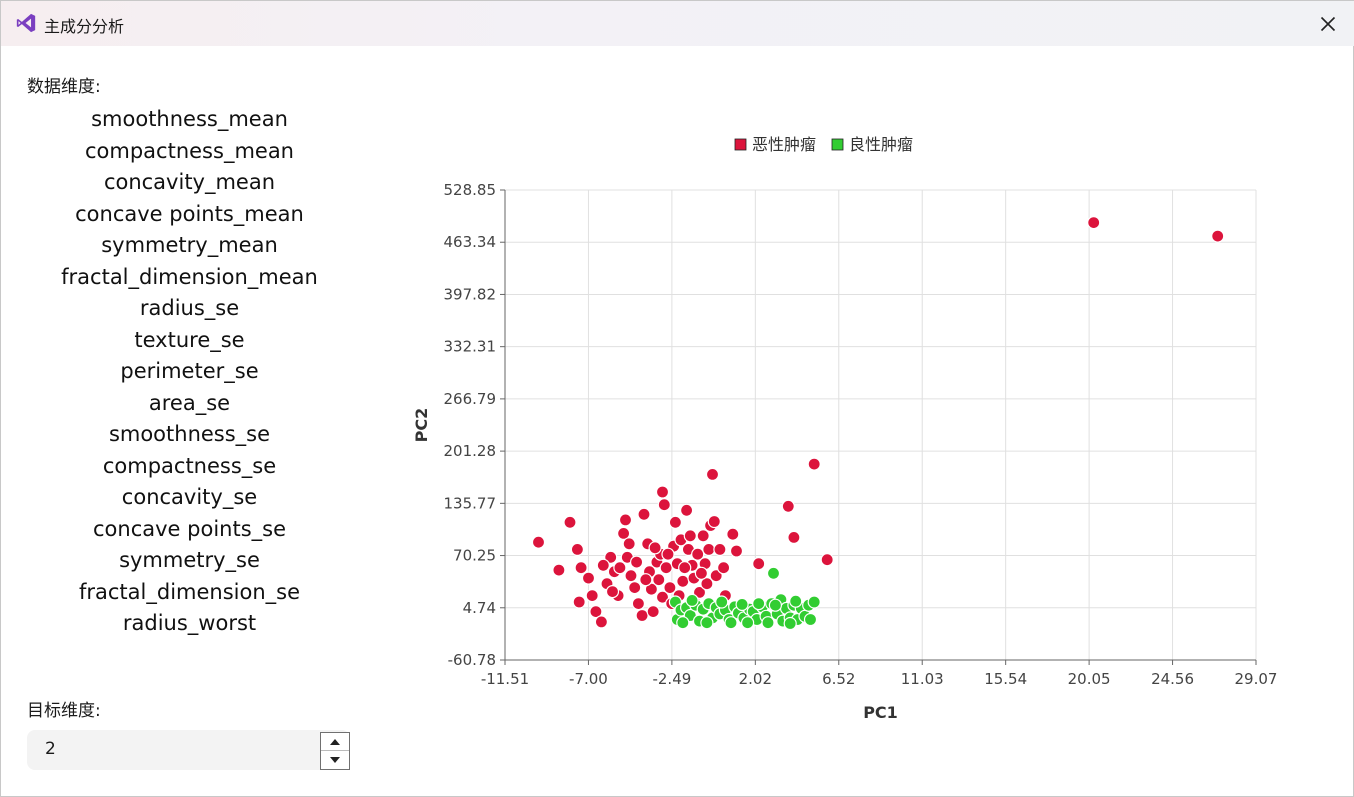 Image resolution: width=1354 pixels, height=797 pixels. I want to click on x-tick-label: 2.02, so click(755, 679).